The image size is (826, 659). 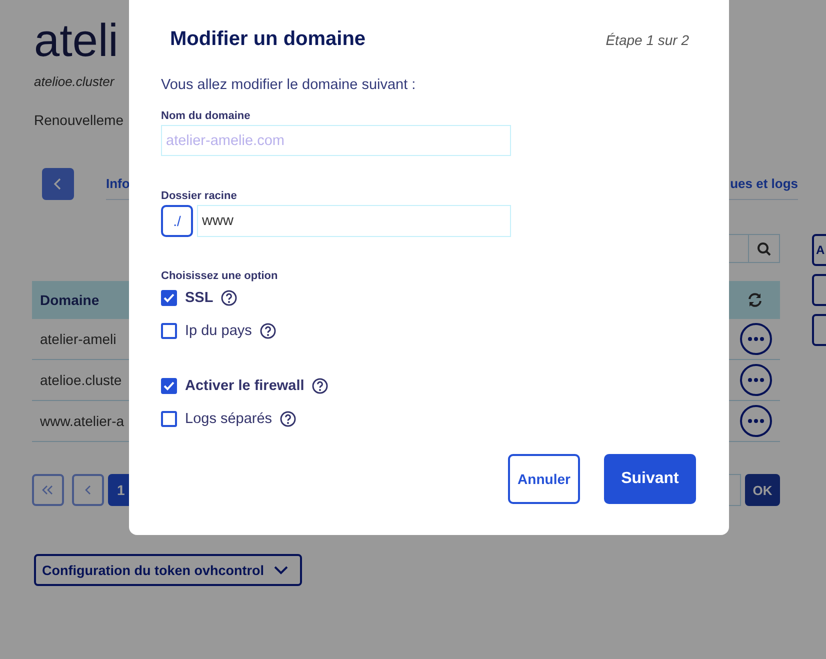 What do you see at coordinates (177, 221) in the screenshot?
I see `prefix-addon: ./` at bounding box center [177, 221].